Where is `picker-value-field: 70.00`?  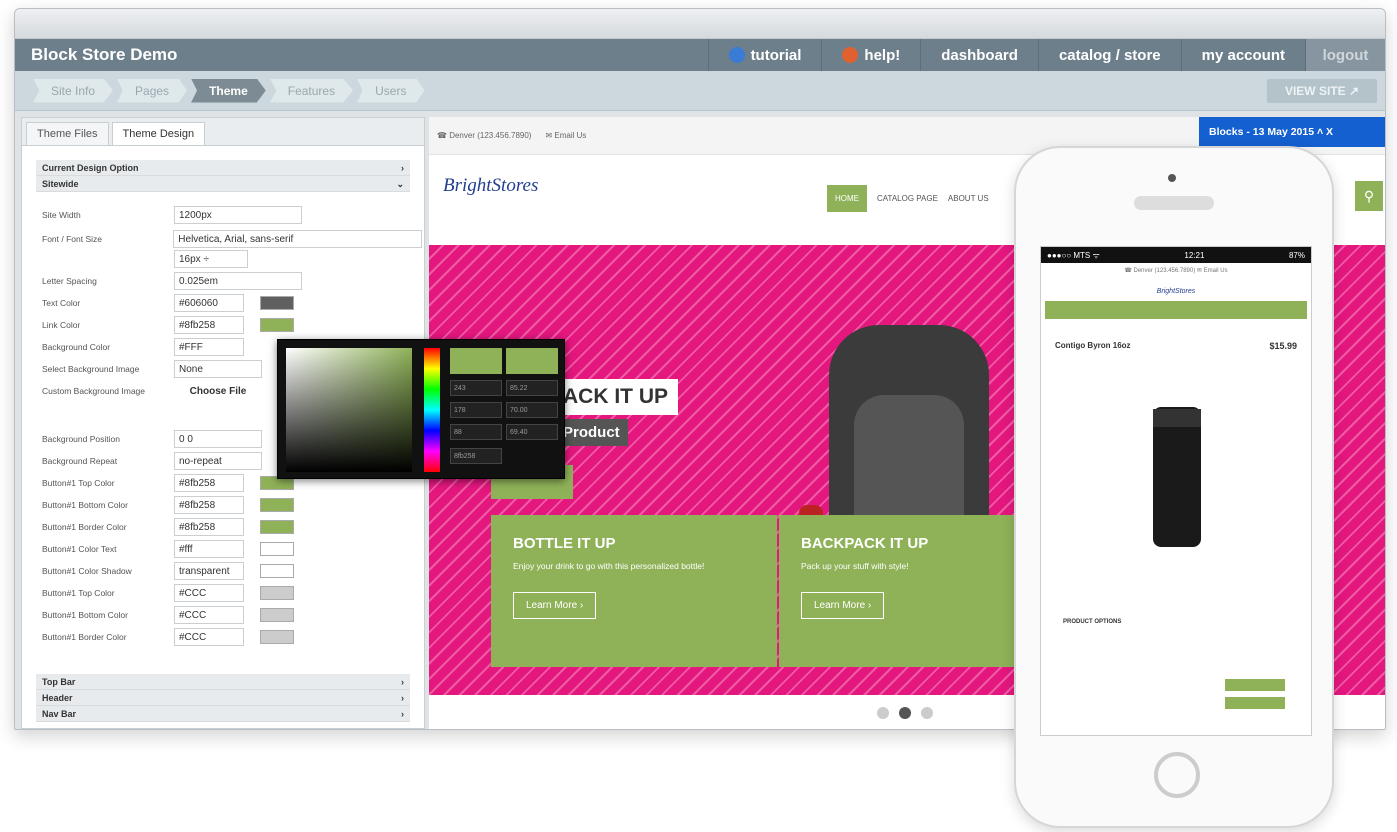
picker-value-field: 70.00 is located at coordinates (532, 410).